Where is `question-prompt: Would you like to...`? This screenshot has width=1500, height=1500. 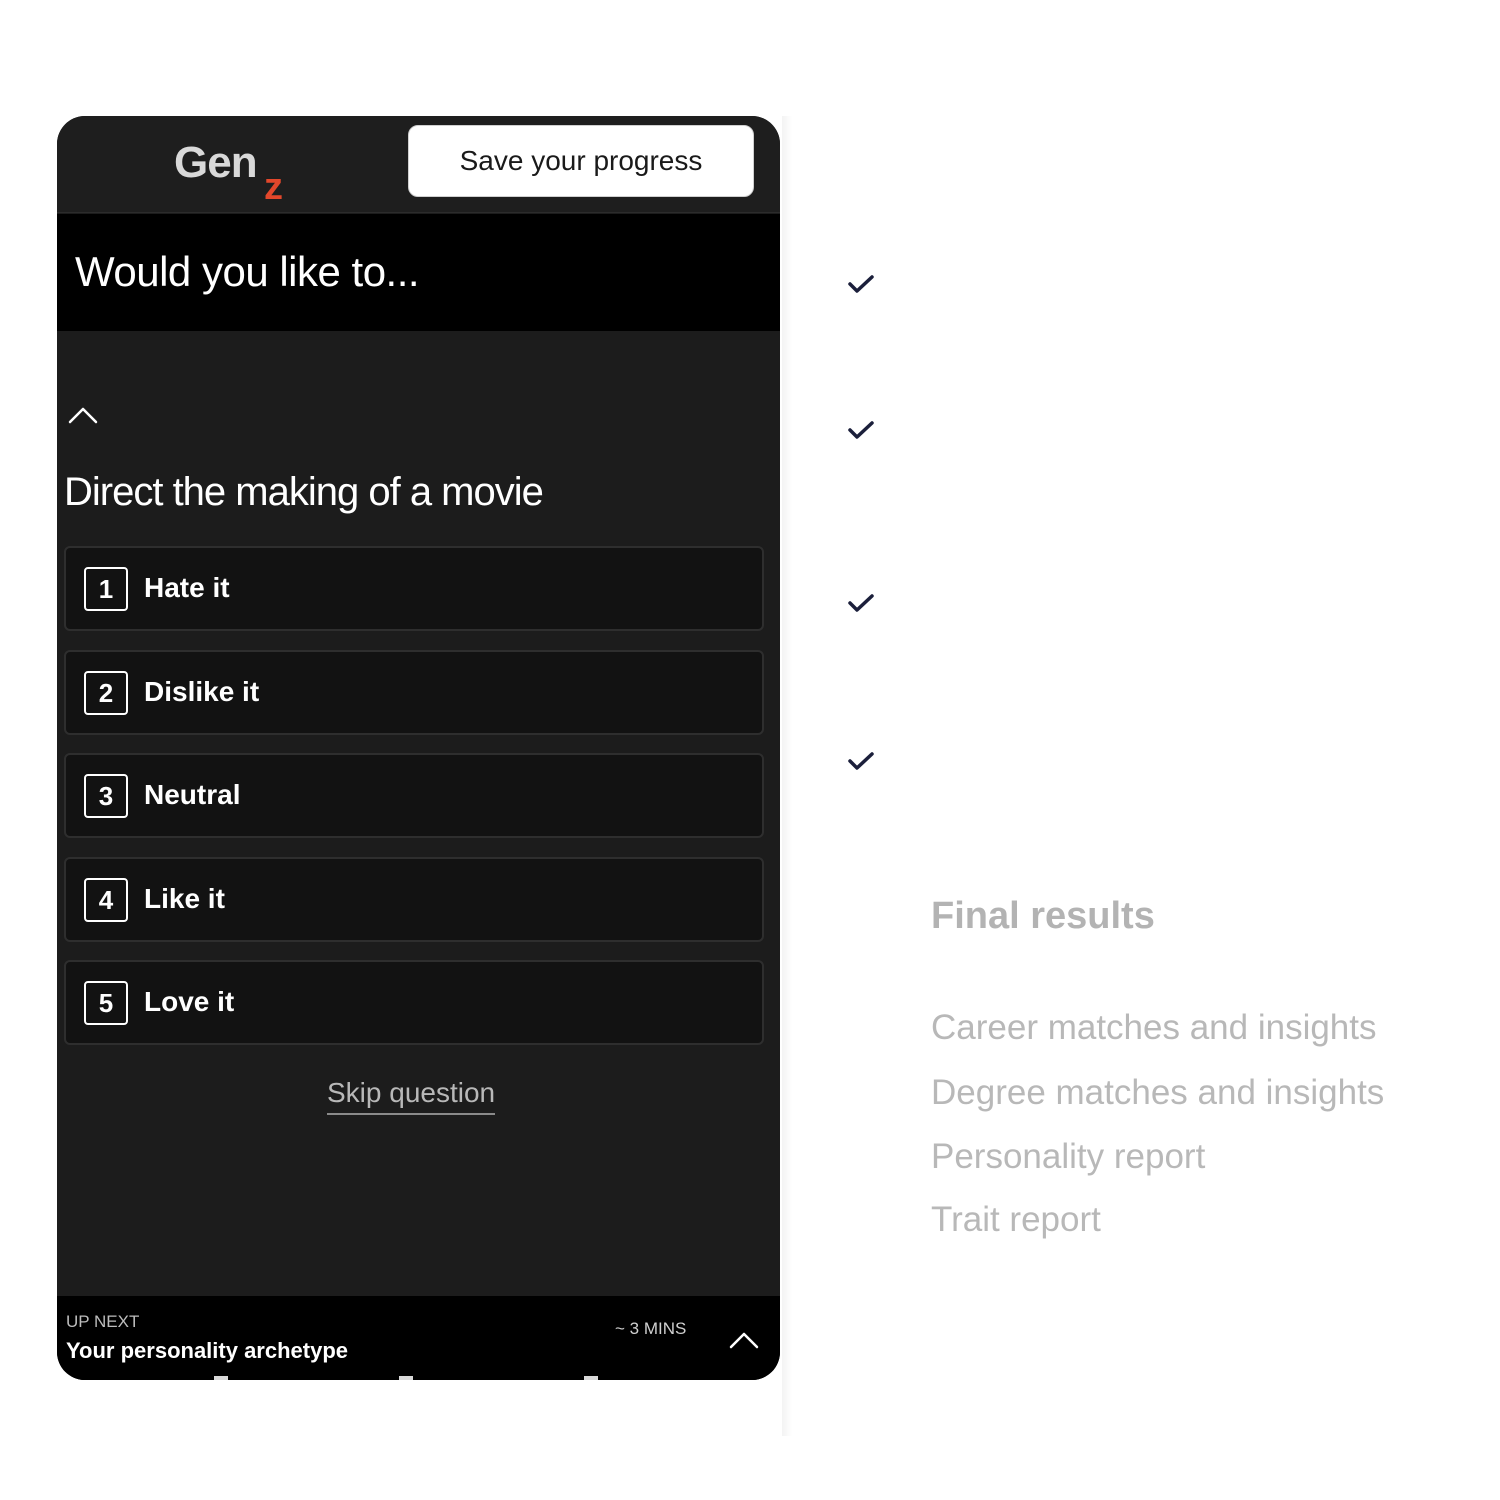
question-prompt: Would you like to... is located at coordinates (247, 271).